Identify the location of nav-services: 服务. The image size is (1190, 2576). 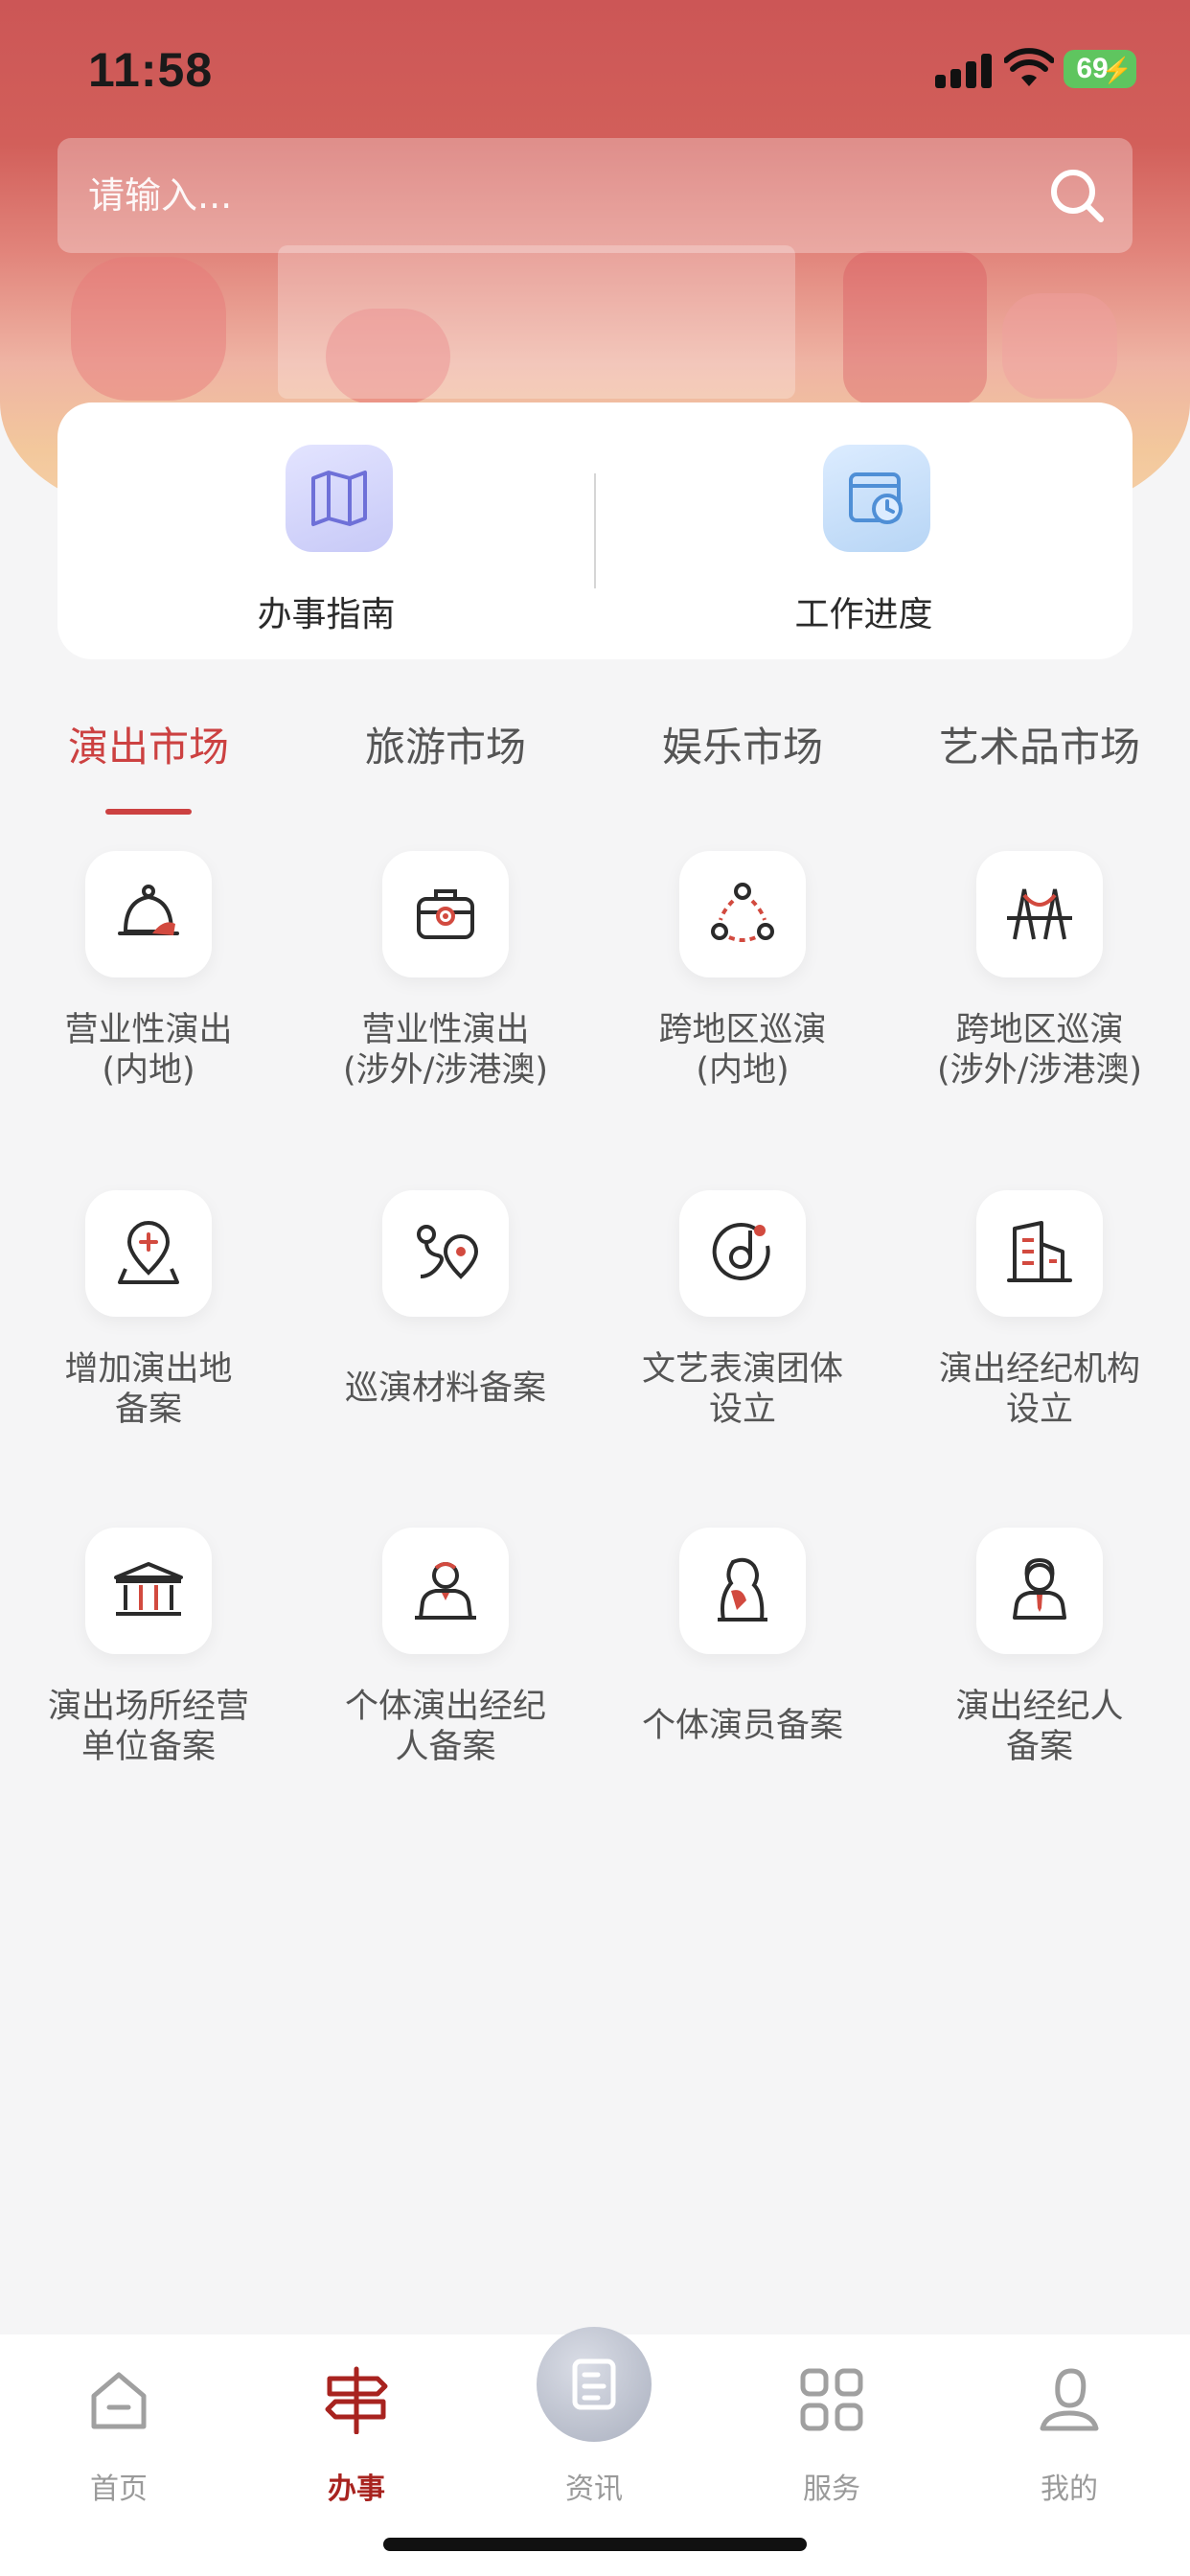
(832, 2420).